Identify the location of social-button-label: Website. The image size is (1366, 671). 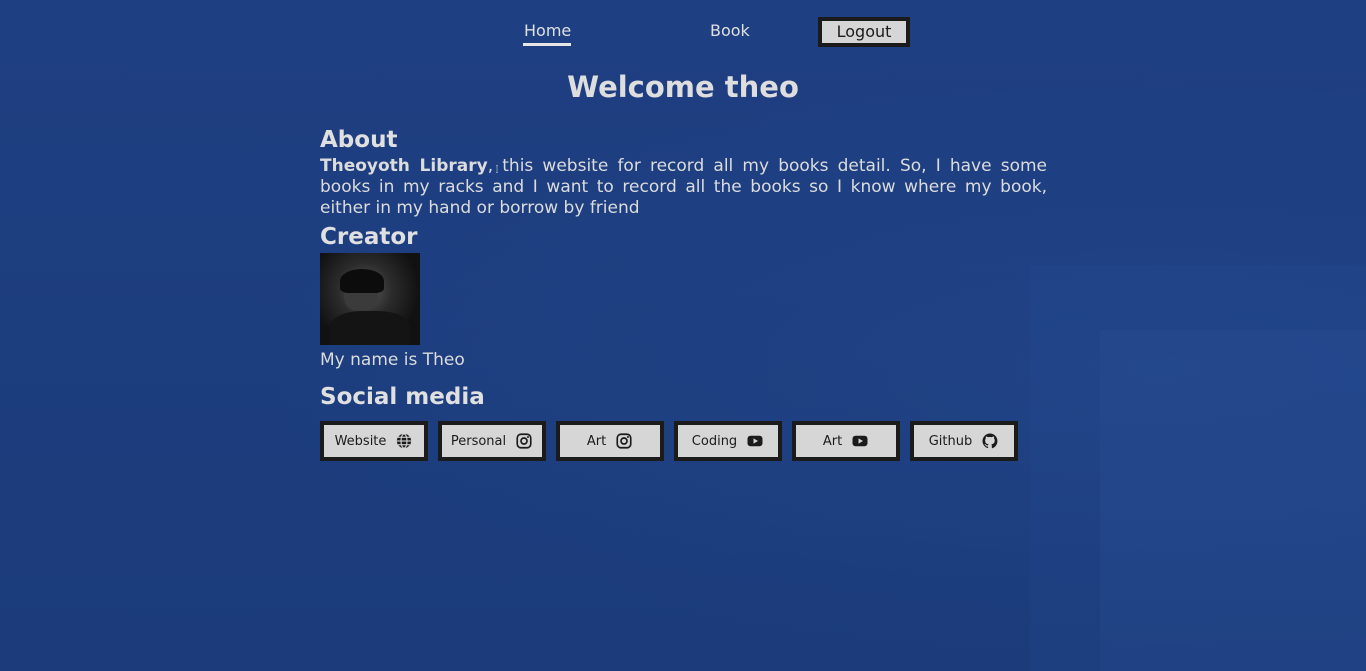
(360, 441).